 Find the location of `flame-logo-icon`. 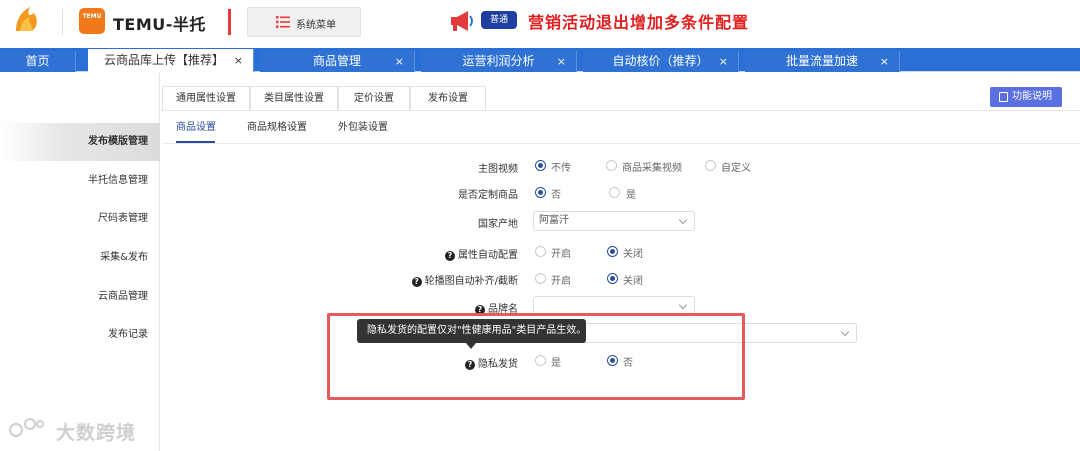

flame-logo-icon is located at coordinates (26, 19).